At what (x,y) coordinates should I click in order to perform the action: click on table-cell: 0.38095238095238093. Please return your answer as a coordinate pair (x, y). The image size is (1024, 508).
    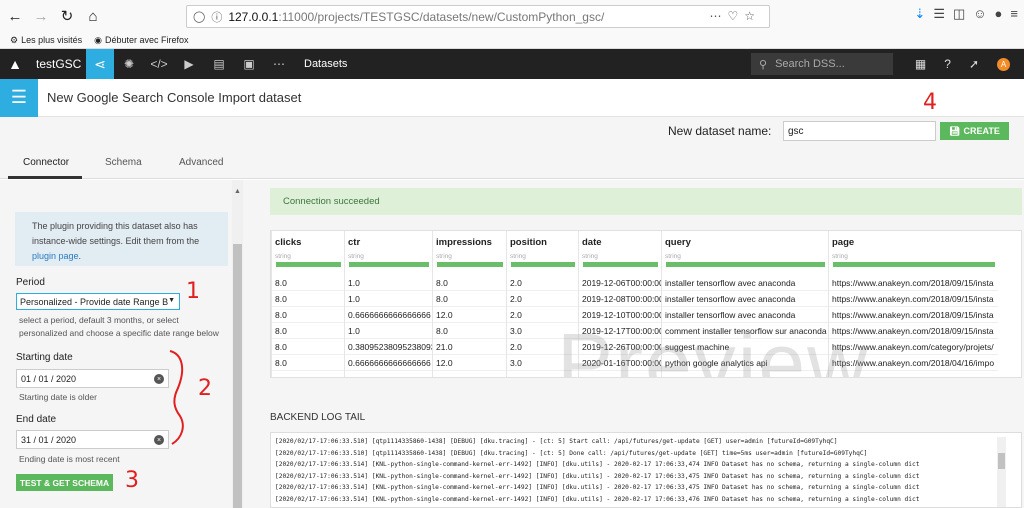
    Looking at the image, I should click on (388, 347).